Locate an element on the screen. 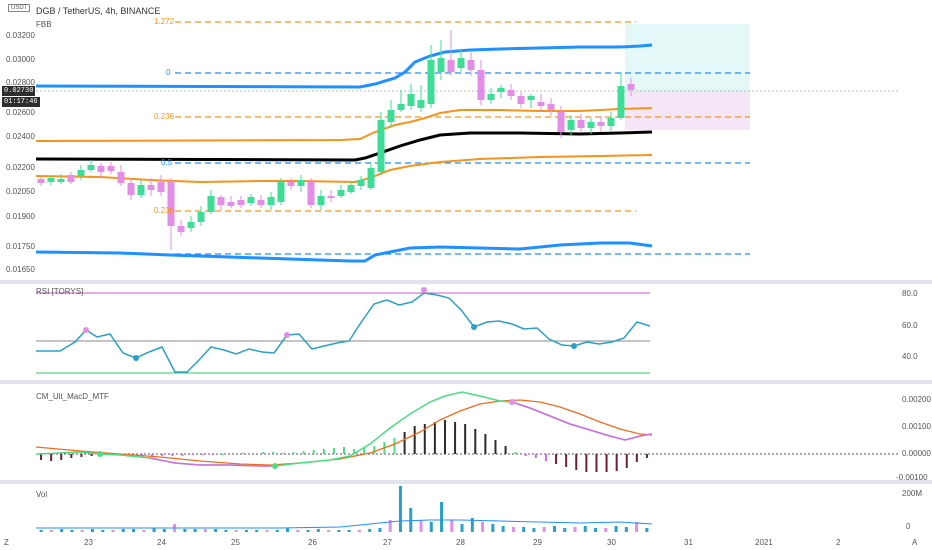  price-axis-label: 0.02050 is located at coordinates (20, 191).